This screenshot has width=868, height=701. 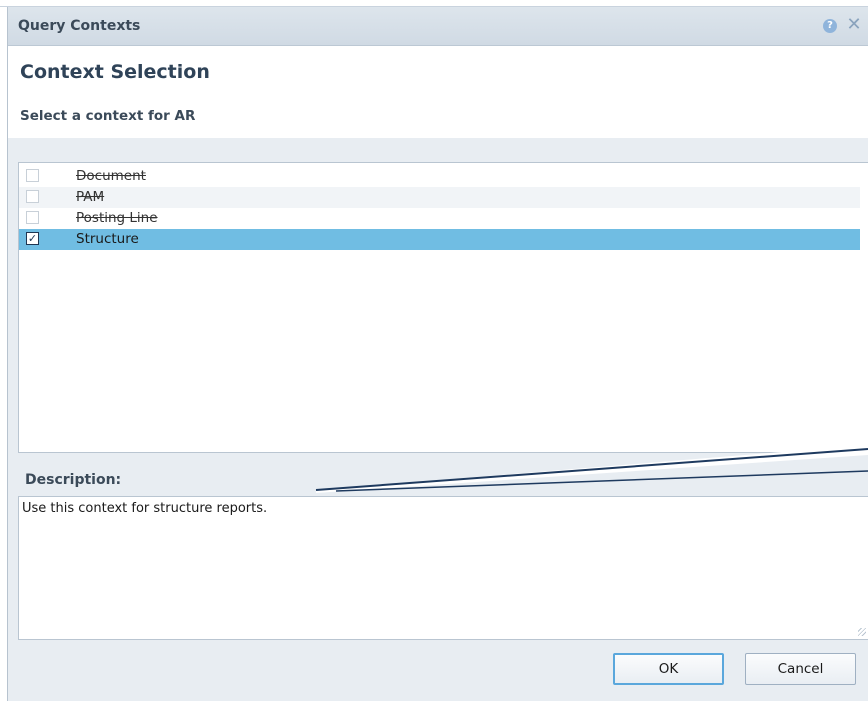 I want to click on dialog-title: Query Contexts, so click(x=79, y=26).